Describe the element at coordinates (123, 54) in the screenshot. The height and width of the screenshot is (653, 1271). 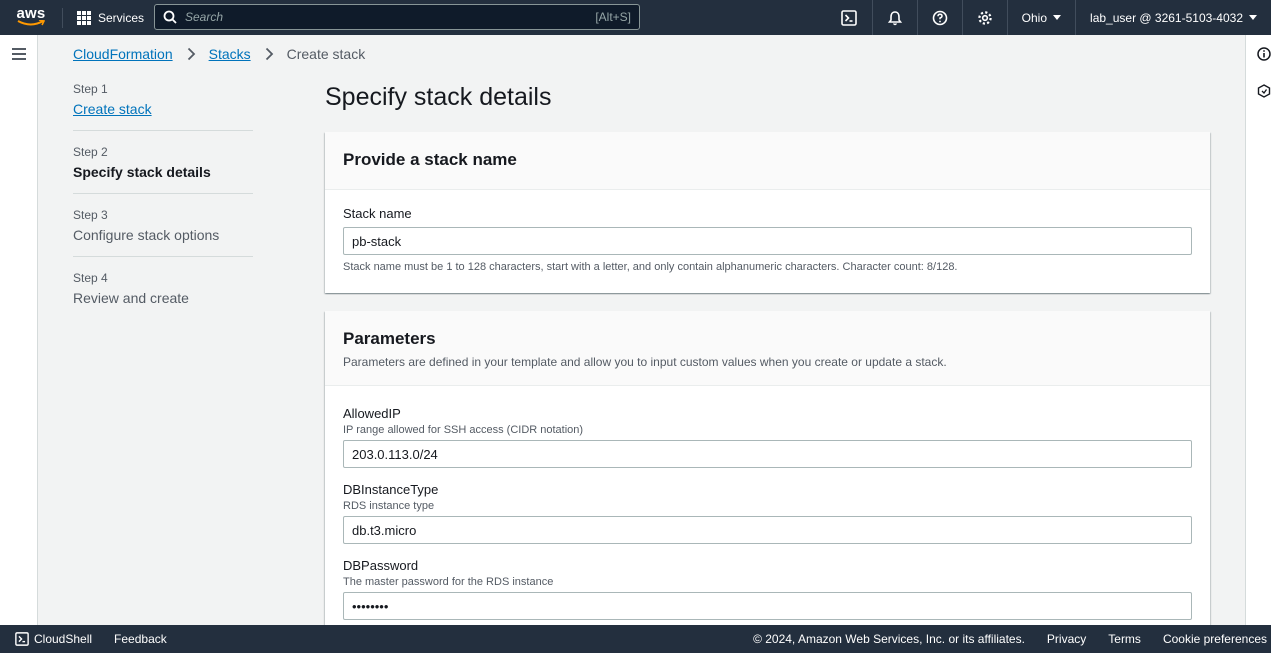
I see `breadcrumb-cloudformation: CloudFormation` at that location.